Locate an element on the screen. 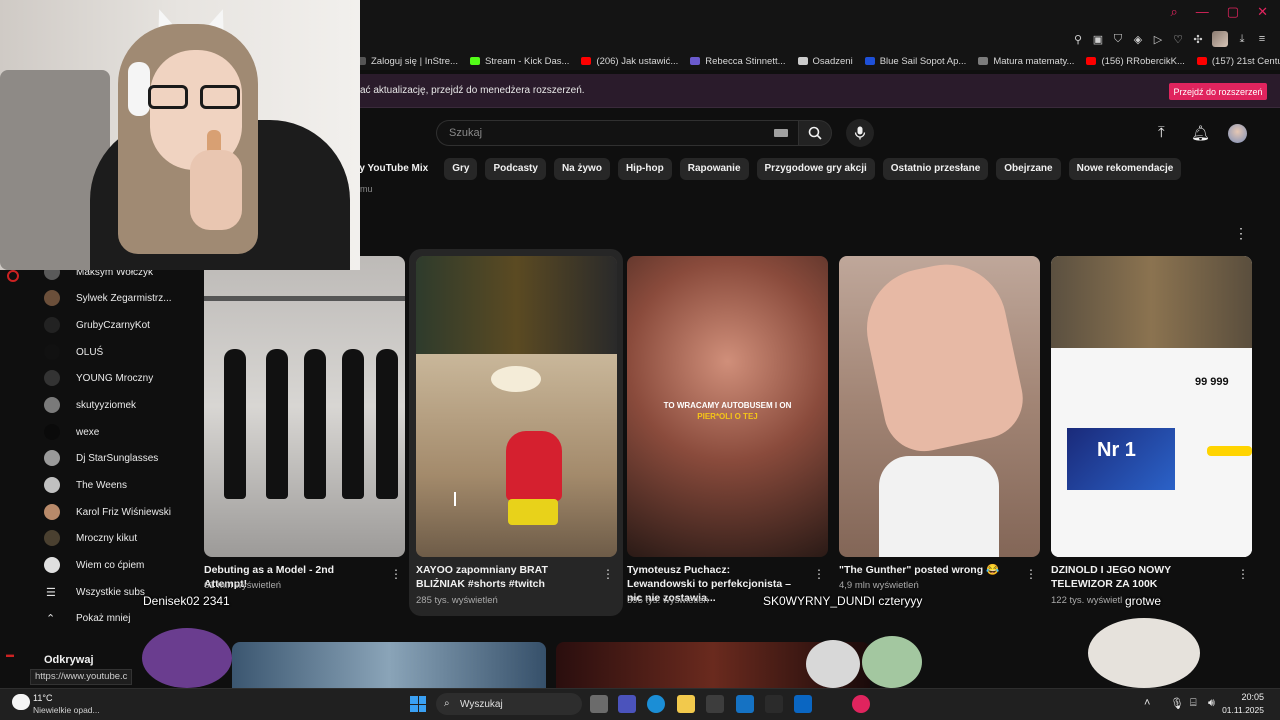  search-button is located at coordinates (815, 133).